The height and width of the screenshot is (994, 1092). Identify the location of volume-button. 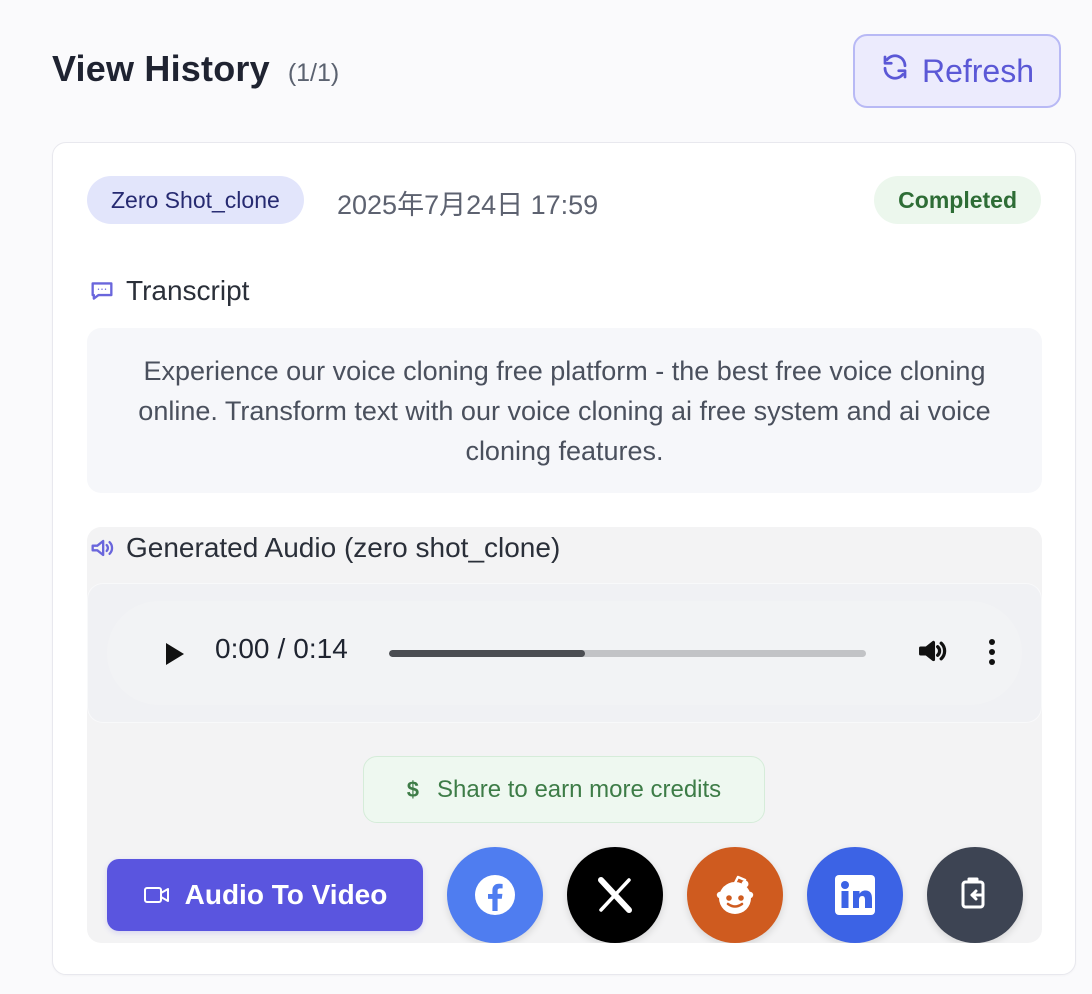
(932, 651).